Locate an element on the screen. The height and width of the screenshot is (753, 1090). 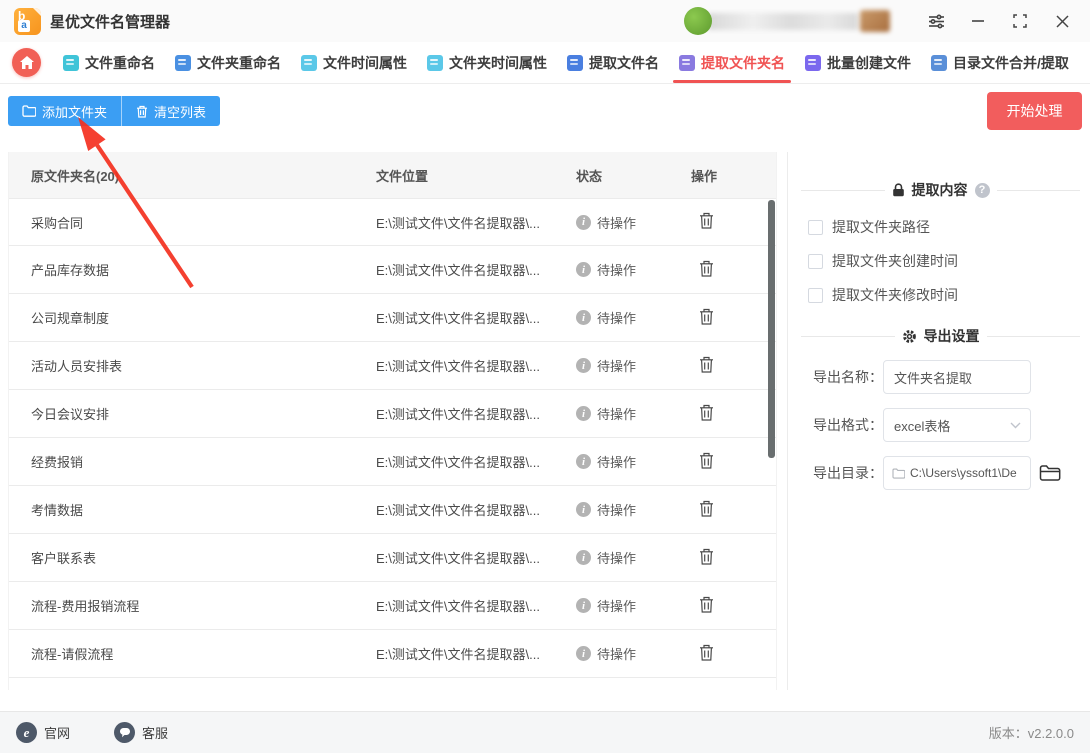
section-export-settings: 导出设置 is located at coordinates (940, 336).